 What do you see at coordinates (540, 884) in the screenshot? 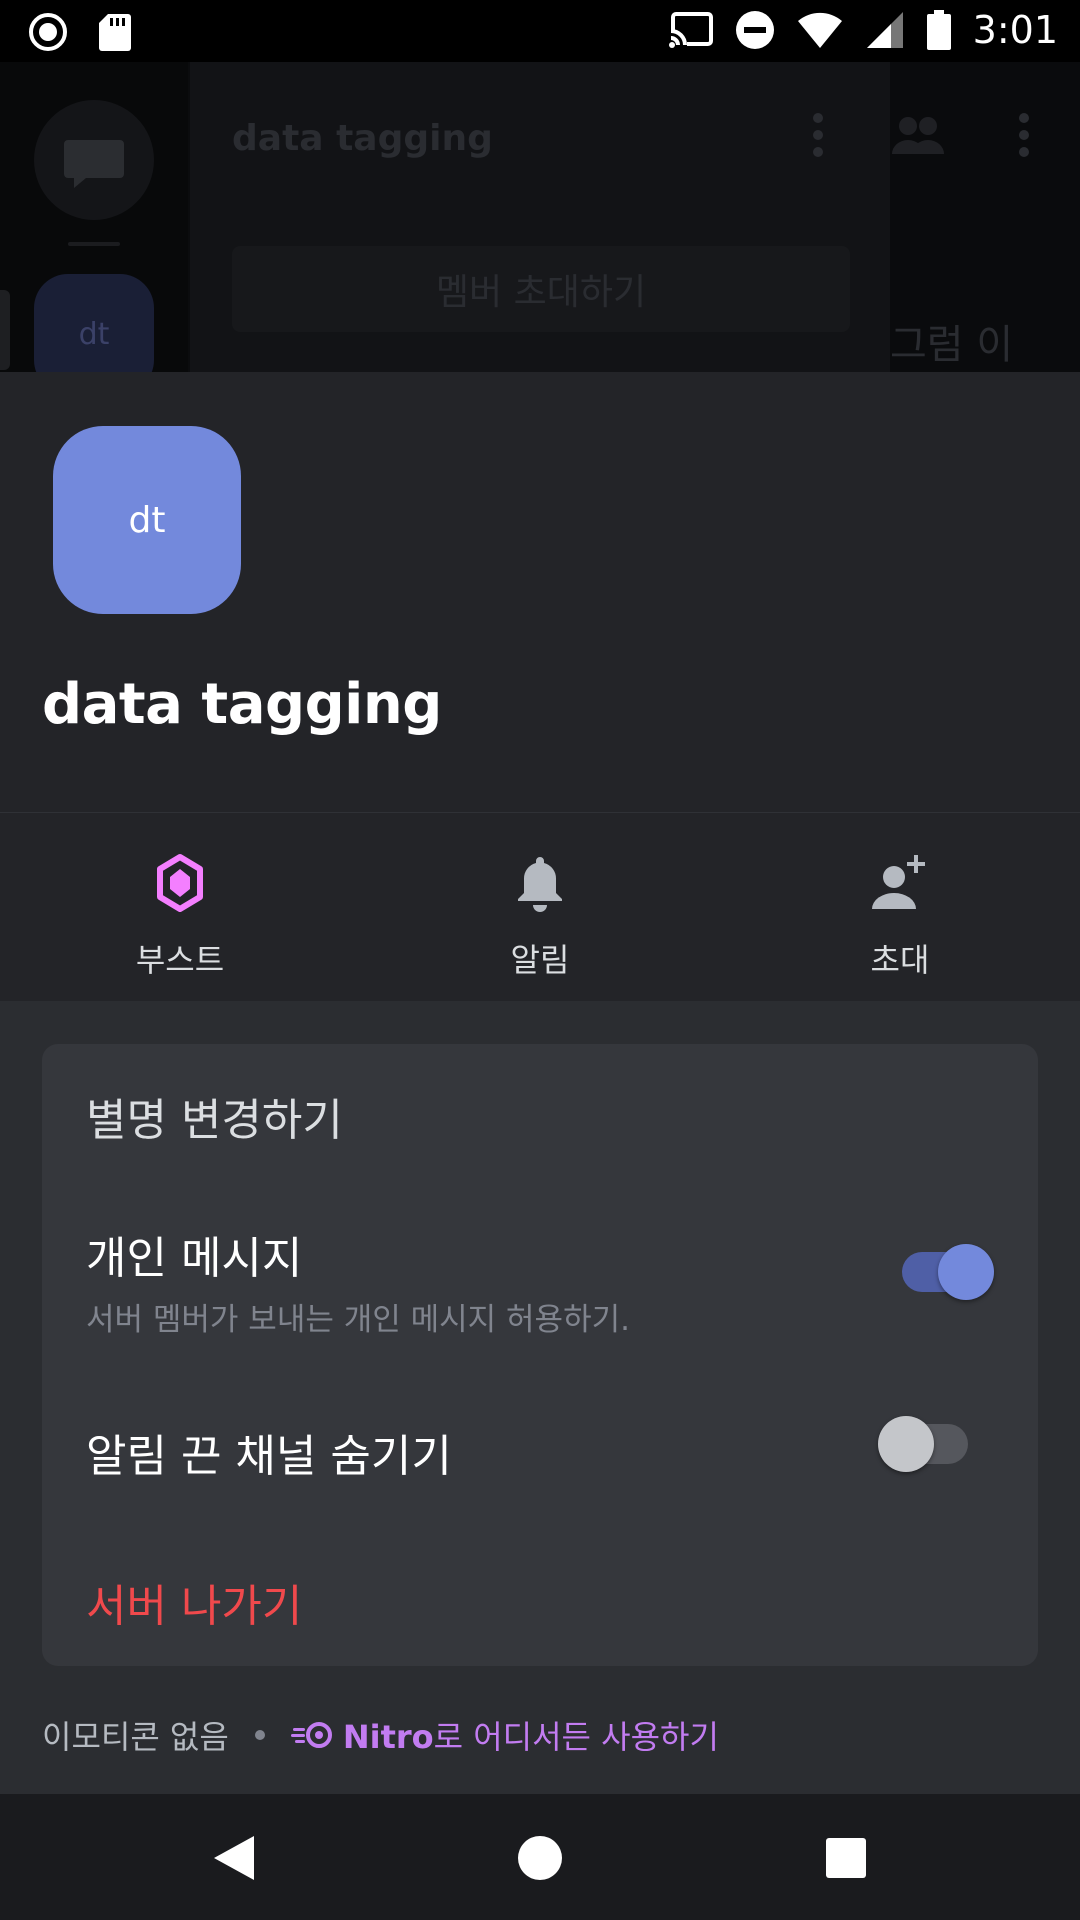
I see `bell-icon` at bounding box center [540, 884].